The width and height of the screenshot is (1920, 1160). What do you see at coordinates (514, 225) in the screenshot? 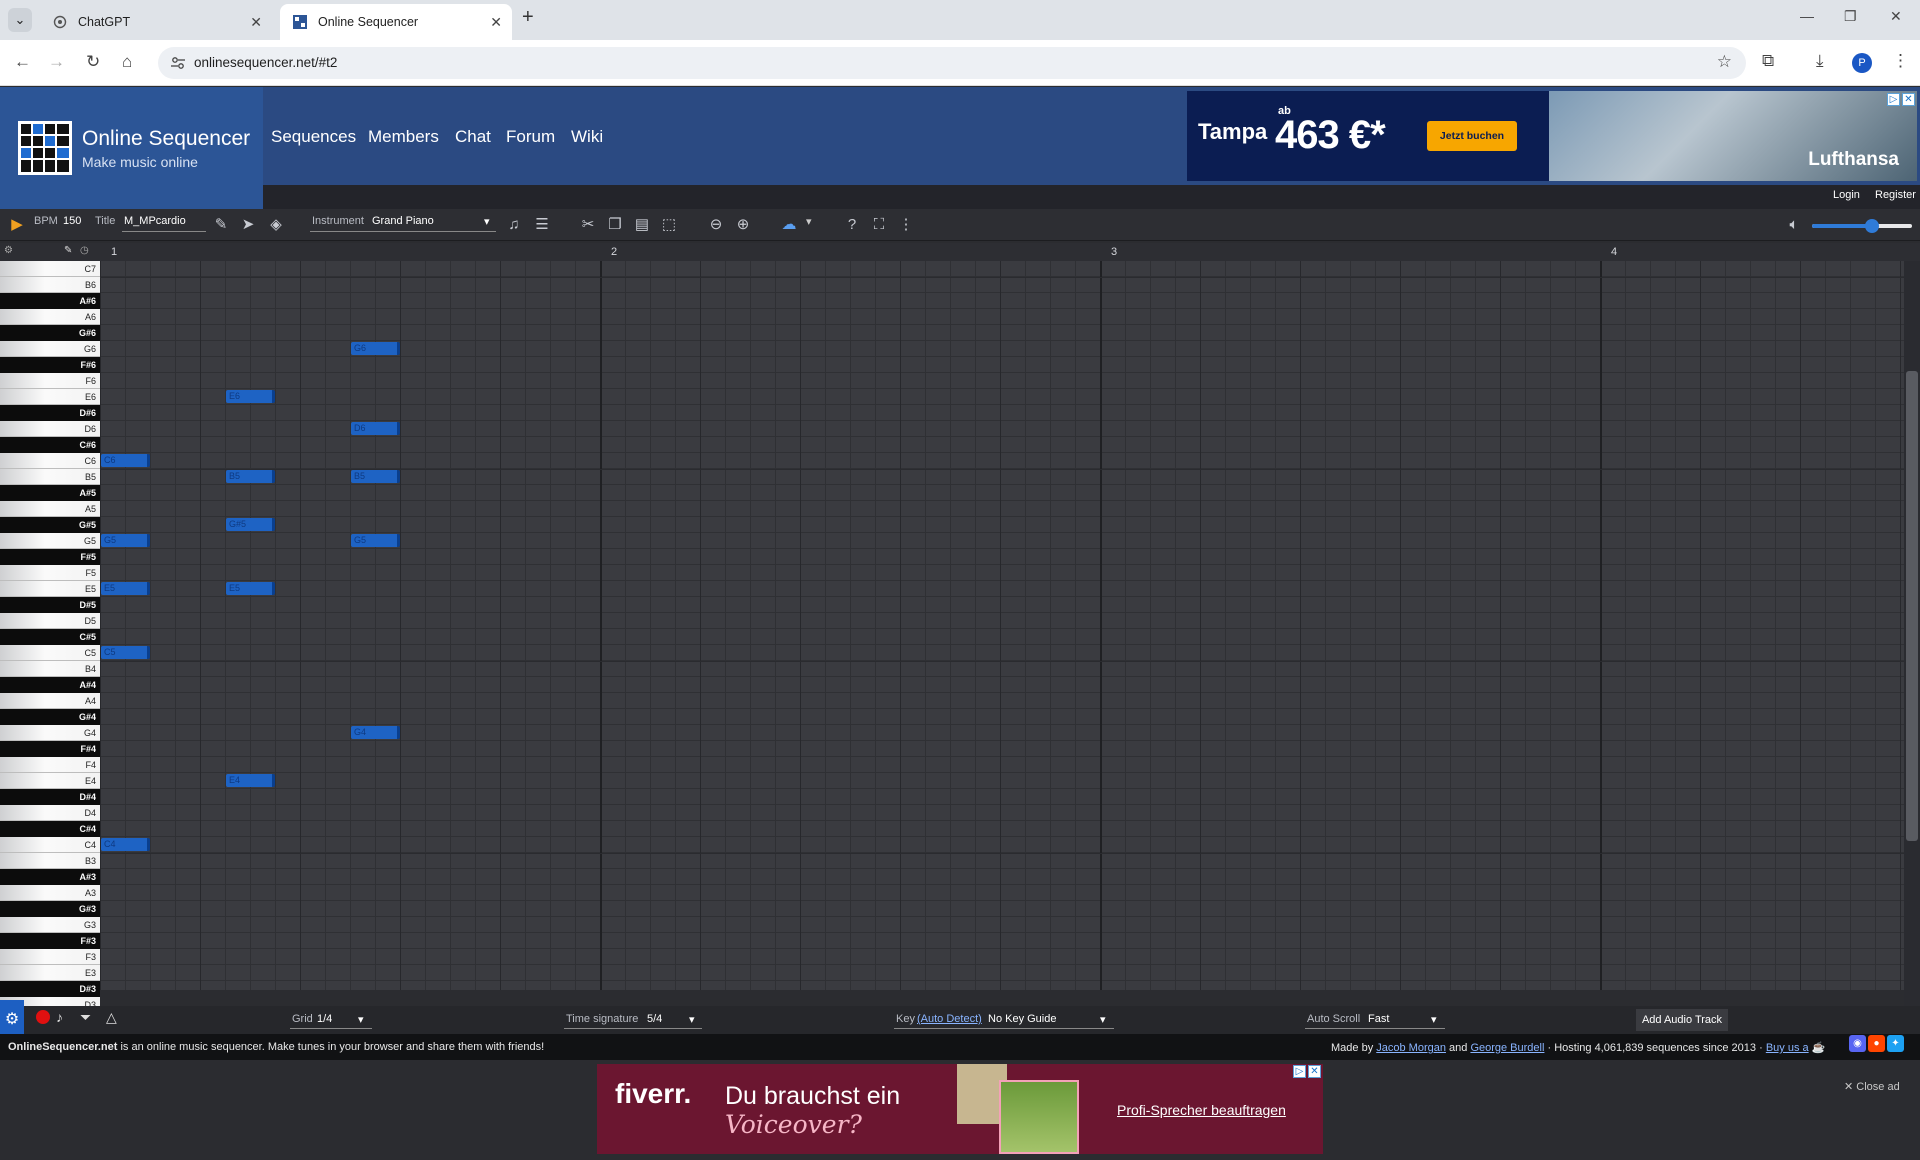
I see `instrument-settings-icon: ♫` at bounding box center [514, 225].